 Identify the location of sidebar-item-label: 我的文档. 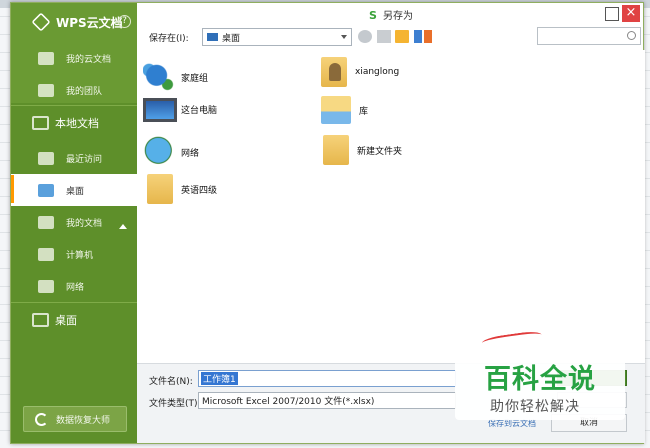
(84, 223).